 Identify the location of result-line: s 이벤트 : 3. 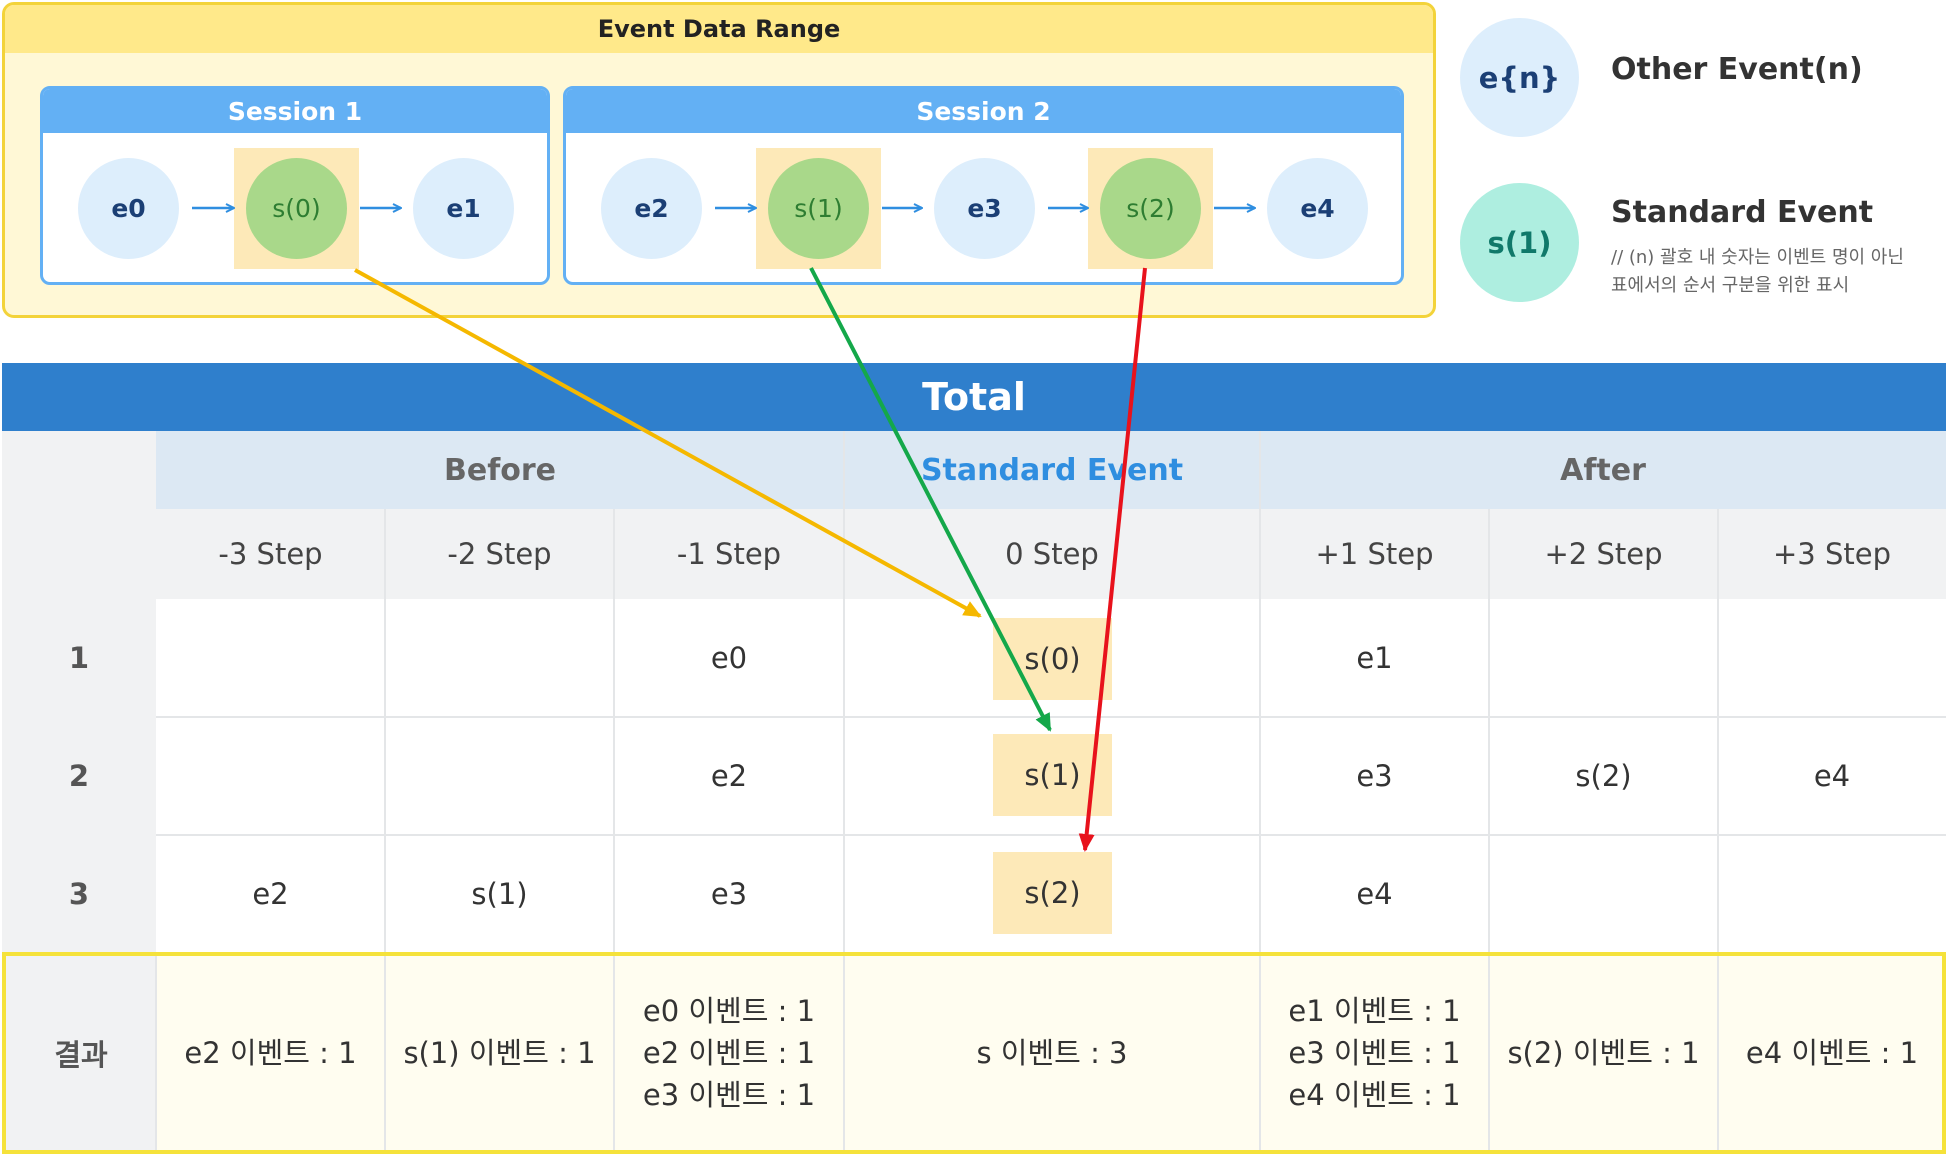
(1052, 1053).